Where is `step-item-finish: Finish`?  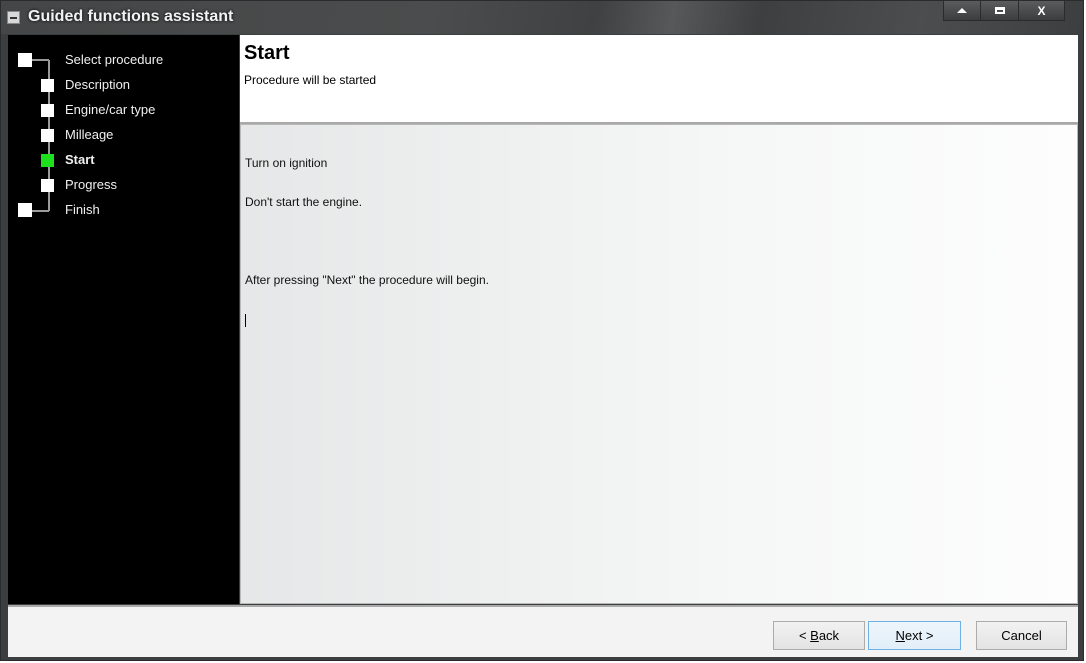
step-item-finish: Finish is located at coordinates (123, 209).